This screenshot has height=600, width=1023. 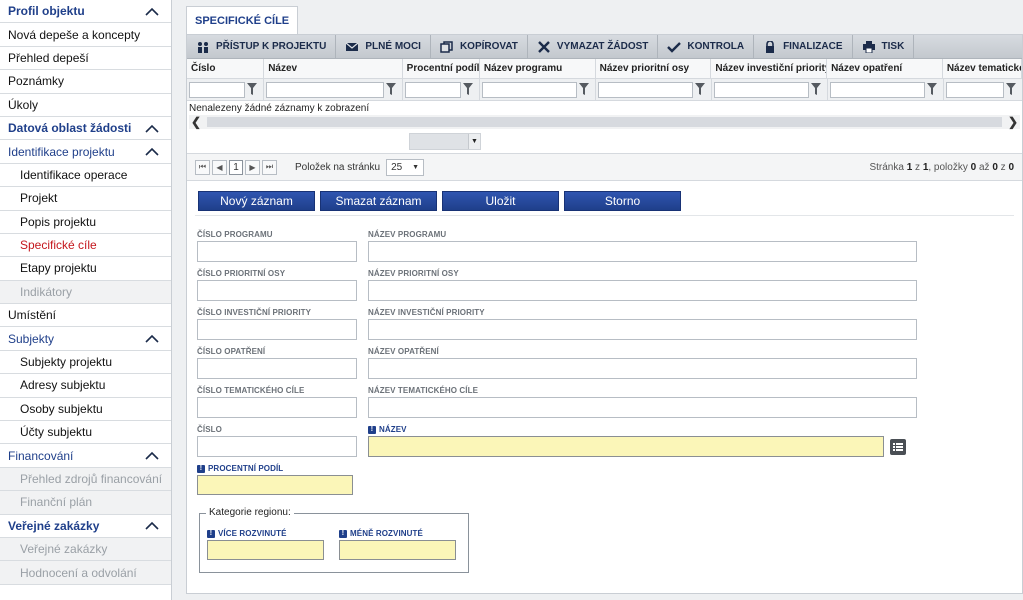 What do you see at coordinates (85, 316) in the screenshot?
I see `sidebar-item: Umístění` at bounding box center [85, 316].